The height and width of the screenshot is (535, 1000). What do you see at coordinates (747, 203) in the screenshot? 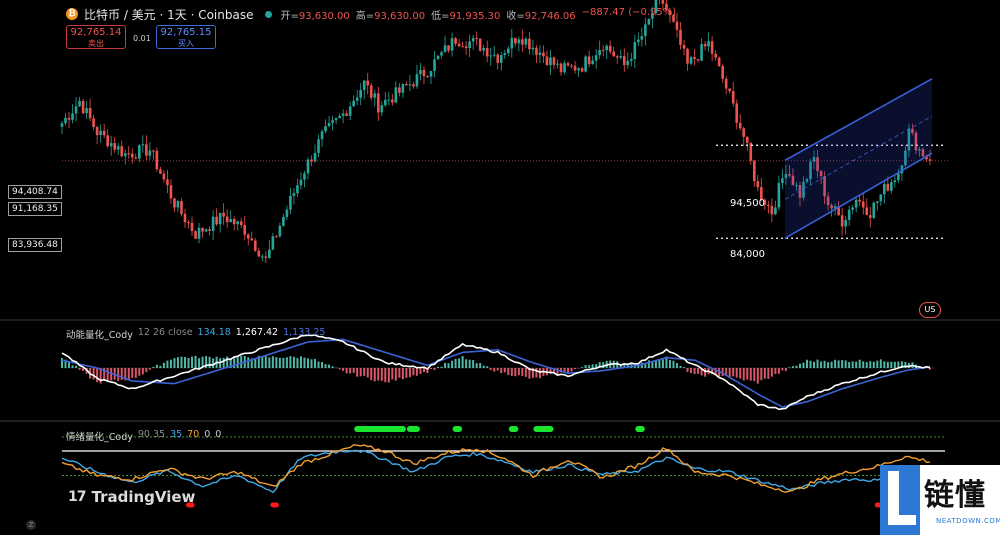
I see `level-label-upper: 94,500` at bounding box center [747, 203].